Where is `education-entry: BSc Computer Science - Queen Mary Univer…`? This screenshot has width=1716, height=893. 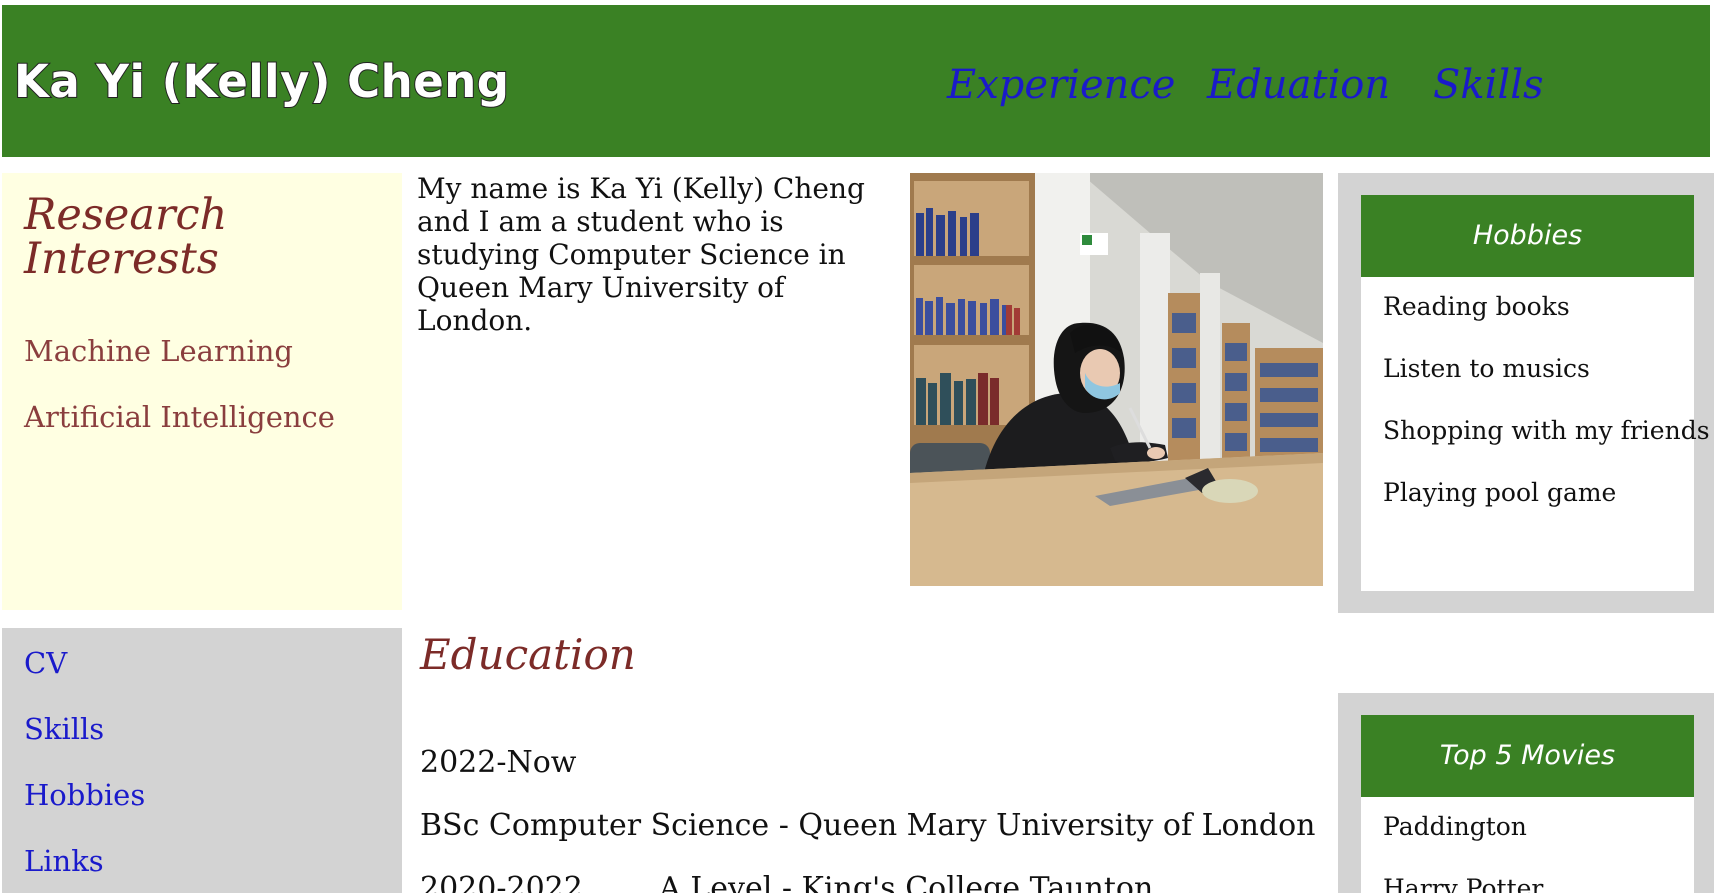 education-entry: BSc Computer Science - Queen Mary Univer… is located at coordinates (868, 825).